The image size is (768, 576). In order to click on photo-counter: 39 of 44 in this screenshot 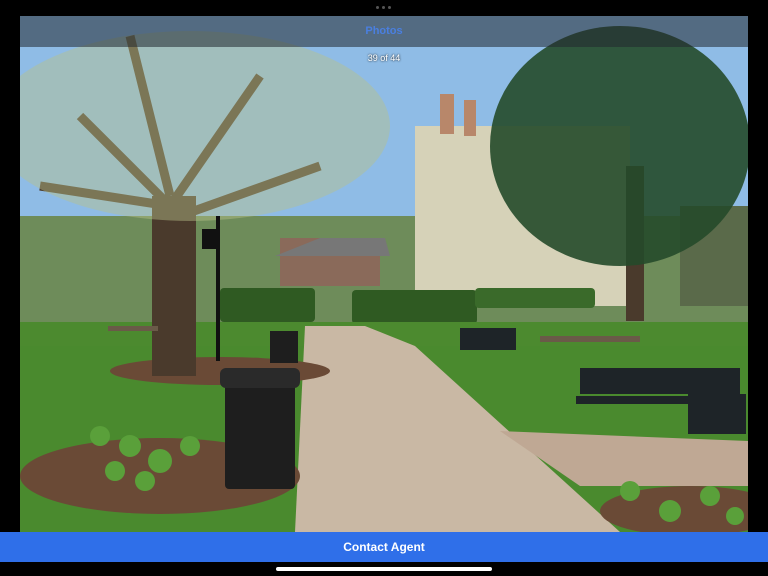, I will do `click(384, 58)`.